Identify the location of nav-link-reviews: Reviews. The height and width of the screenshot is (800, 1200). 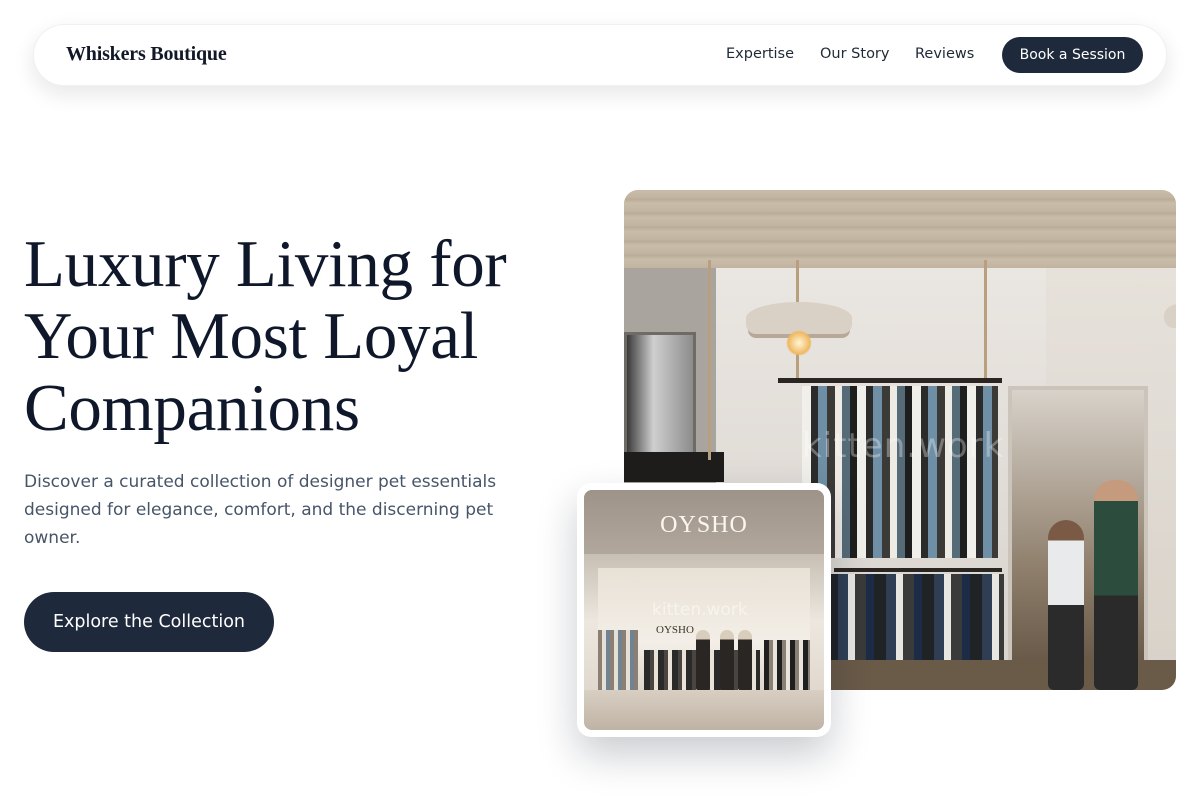
(944, 54).